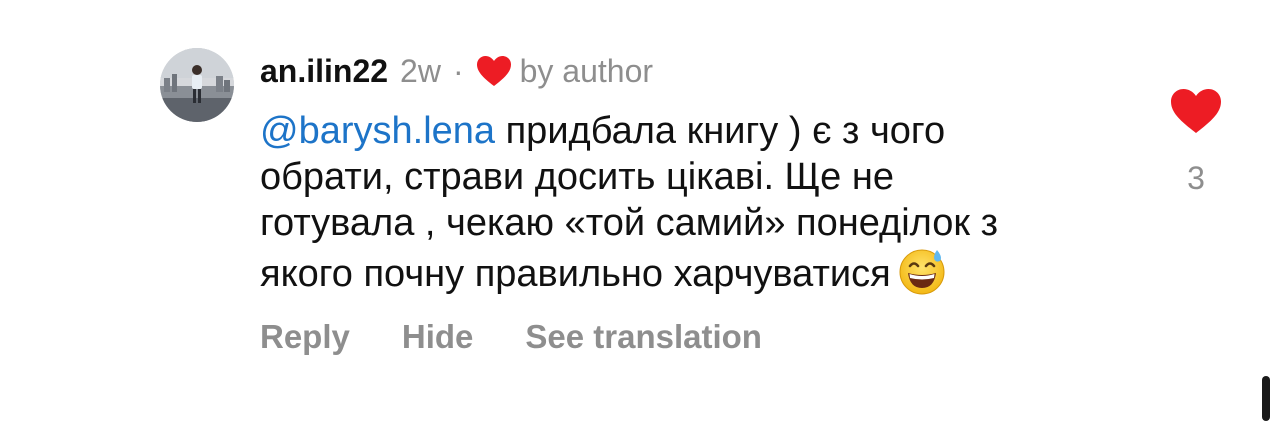 Image resolution: width=1280 pixels, height=421 pixels. Describe the element at coordinates (324, 71) in the screenshot. I see `username: an.ilin22` at that location.